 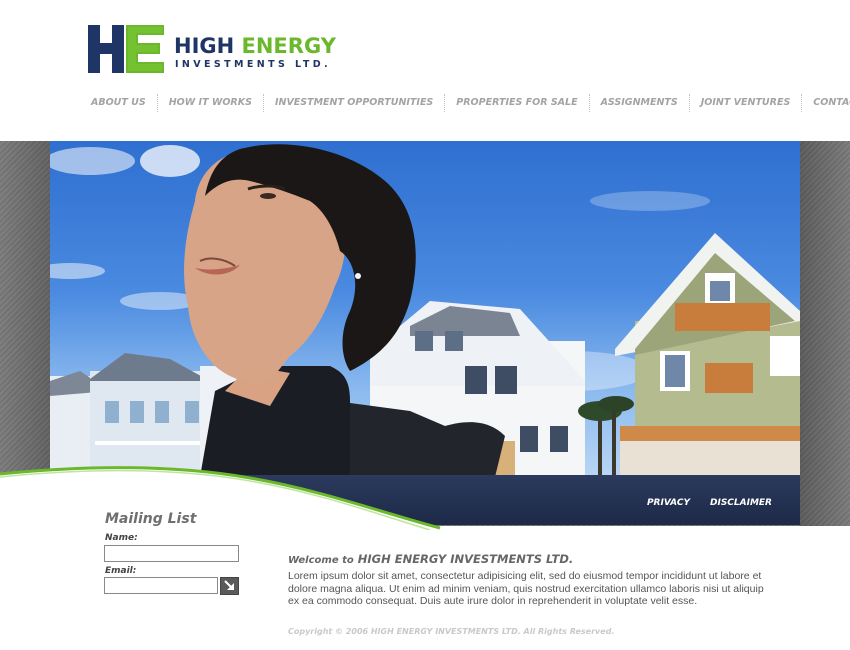 I want to click on name-input, so click(x=171, y=553).